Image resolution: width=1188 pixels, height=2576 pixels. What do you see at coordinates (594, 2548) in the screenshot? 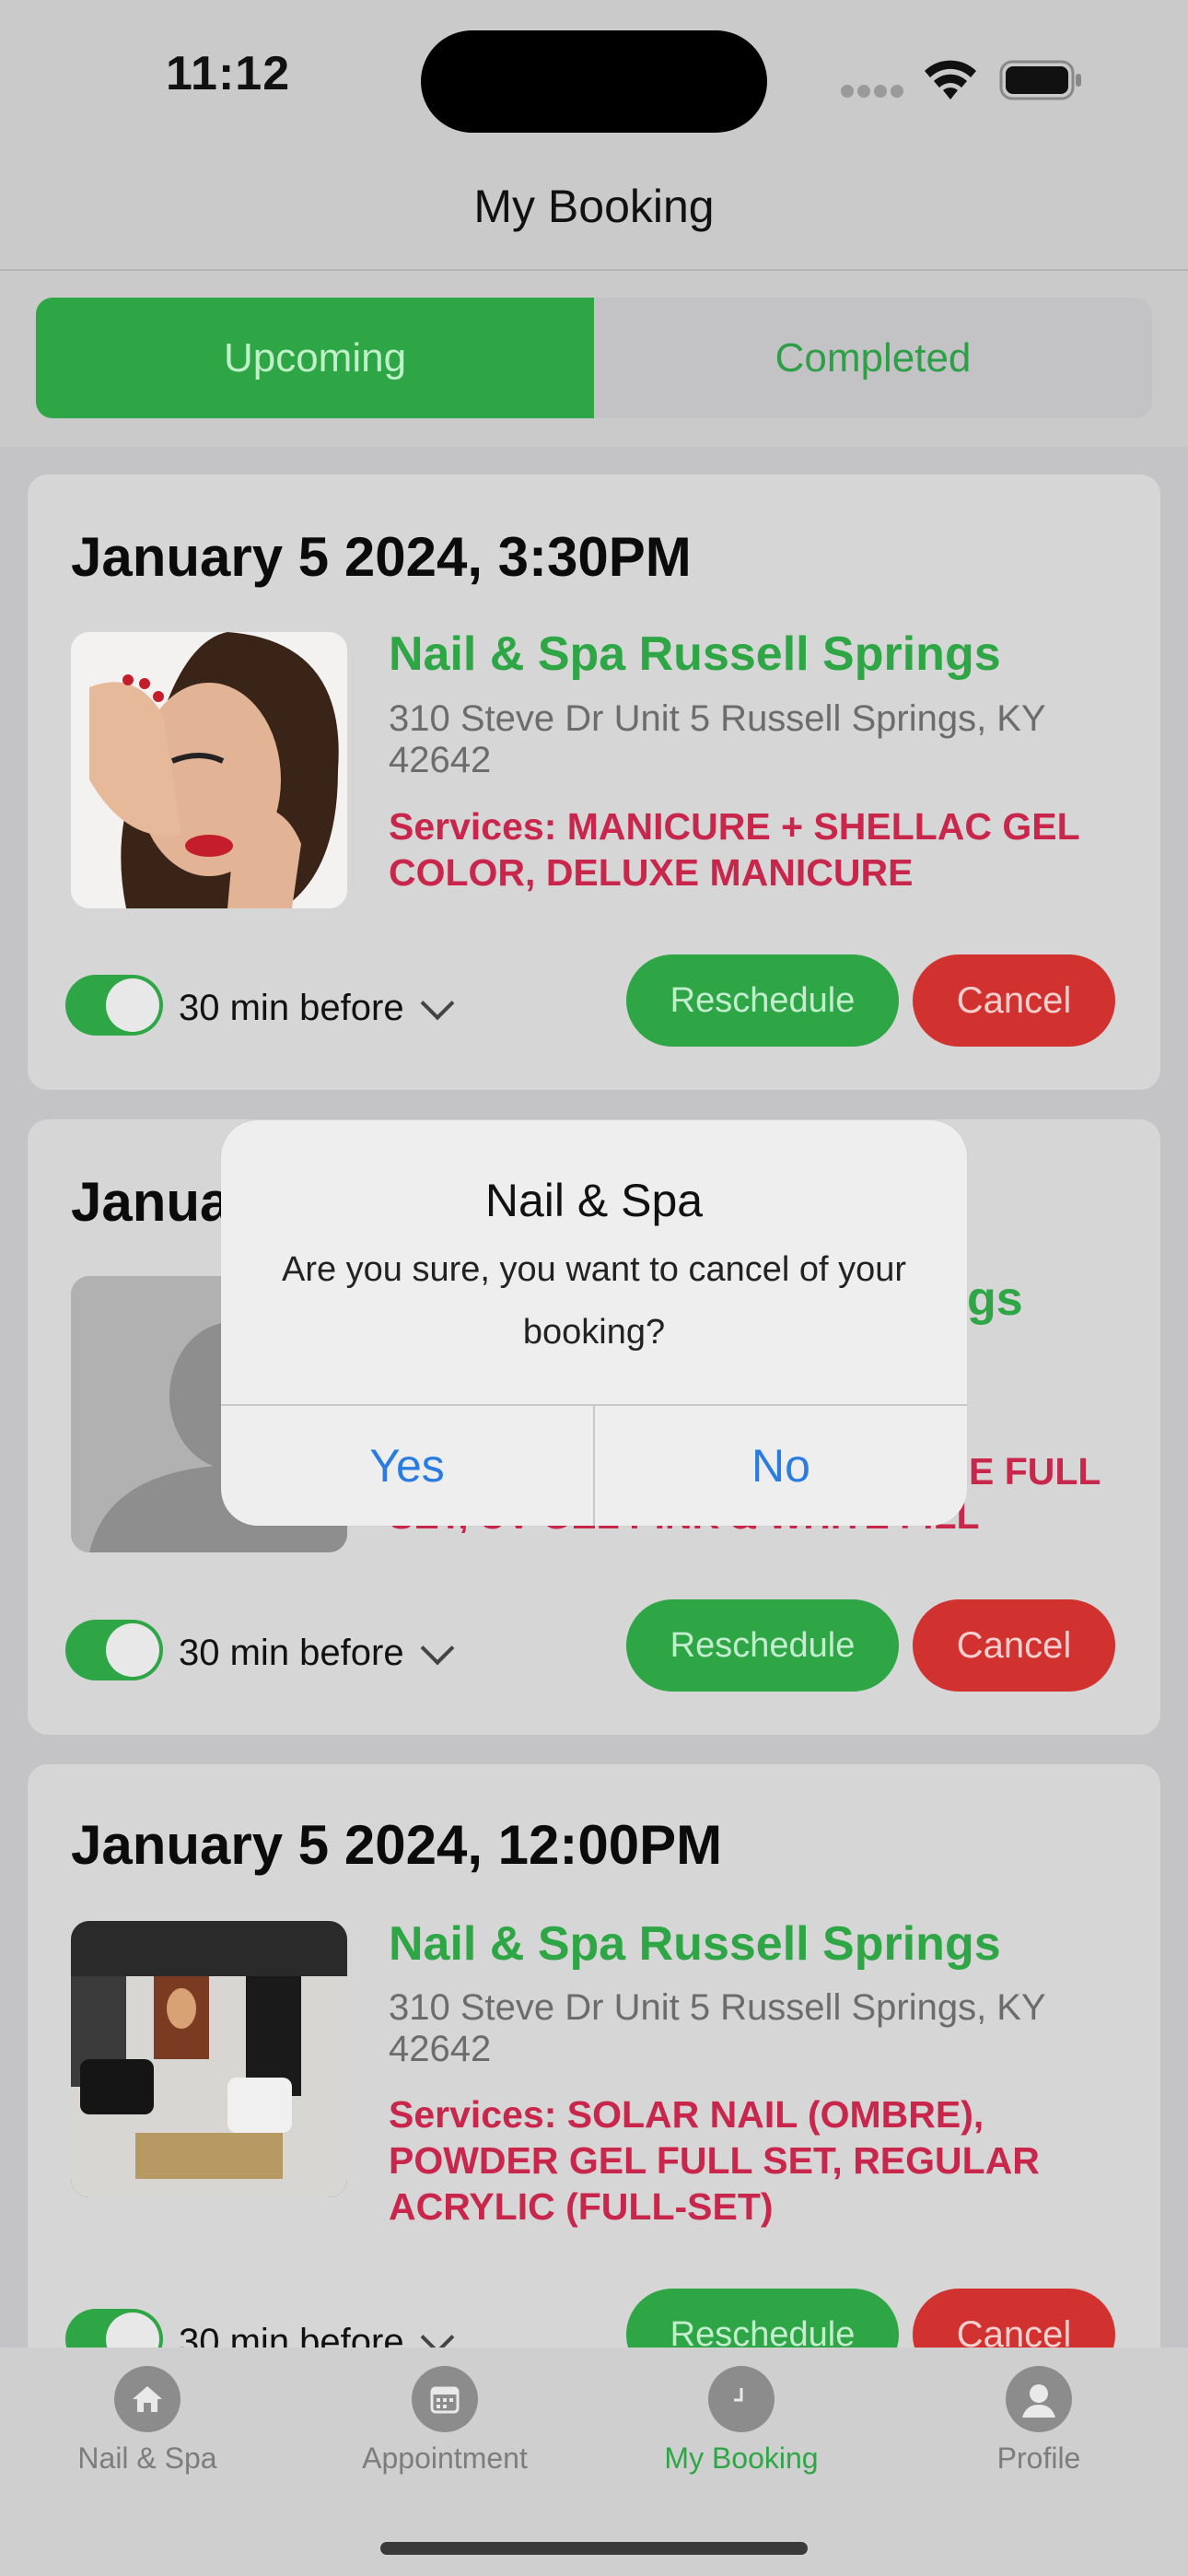
I see `home-indicator` at bounding box center [594, 2548].